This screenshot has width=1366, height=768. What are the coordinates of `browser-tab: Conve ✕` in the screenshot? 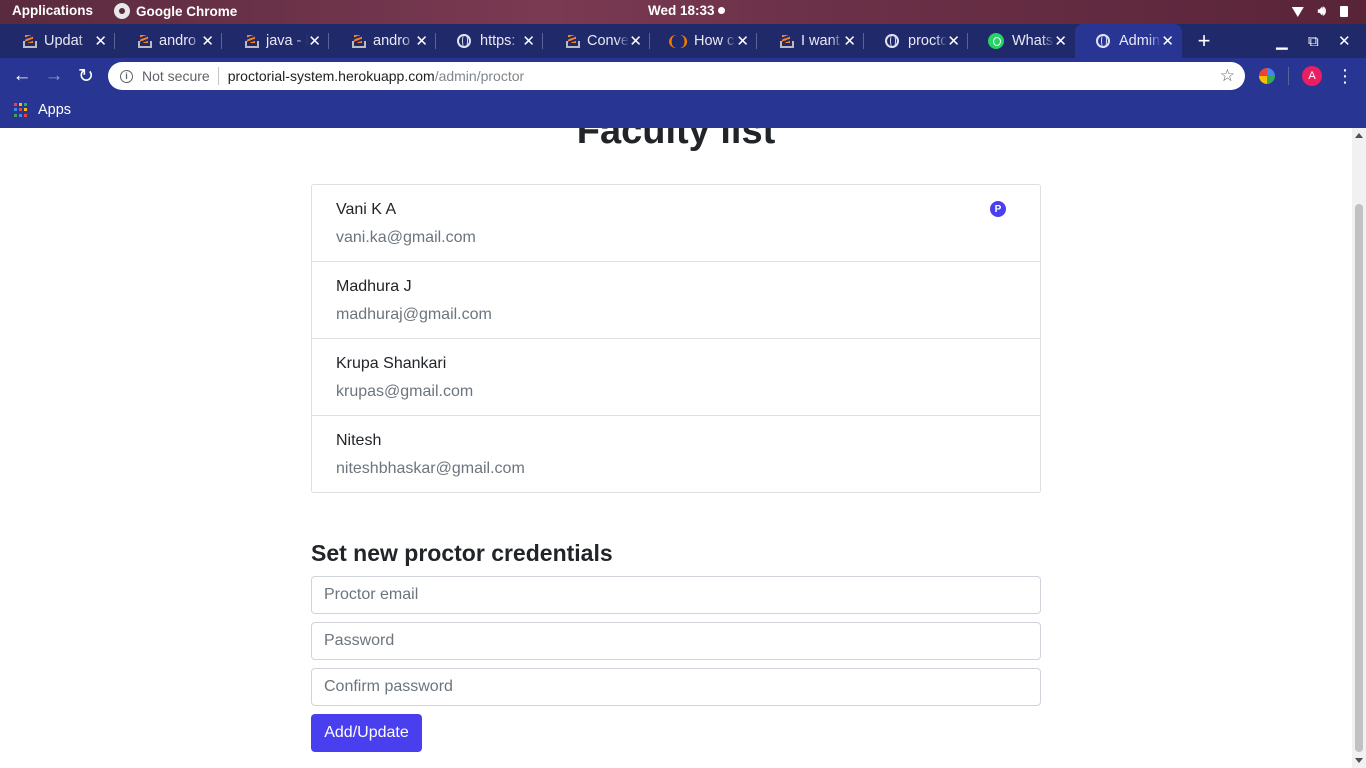 It's located at (596, 41).